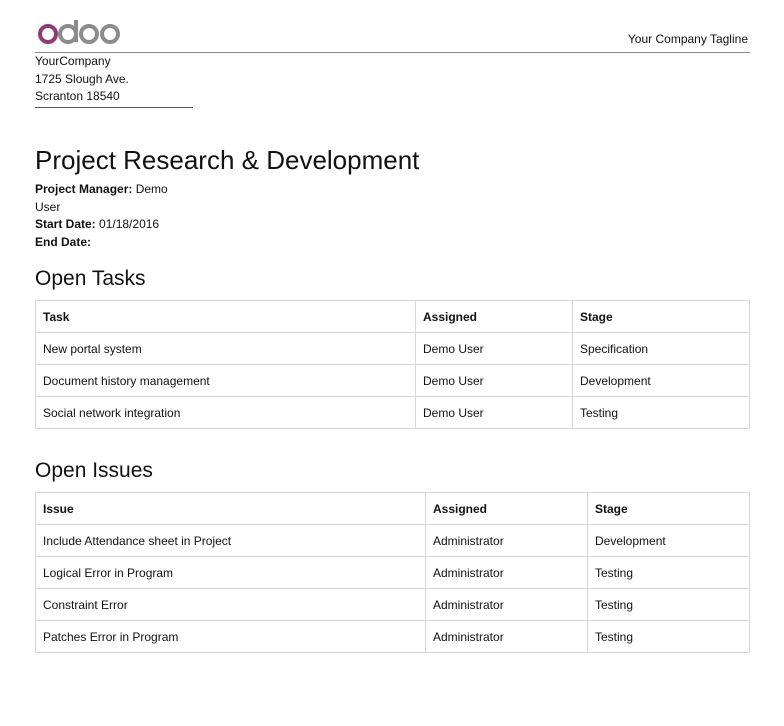 The width and height of the screenshot is (784, 726). I want to click on column-header: Issue, so click(230, 508).